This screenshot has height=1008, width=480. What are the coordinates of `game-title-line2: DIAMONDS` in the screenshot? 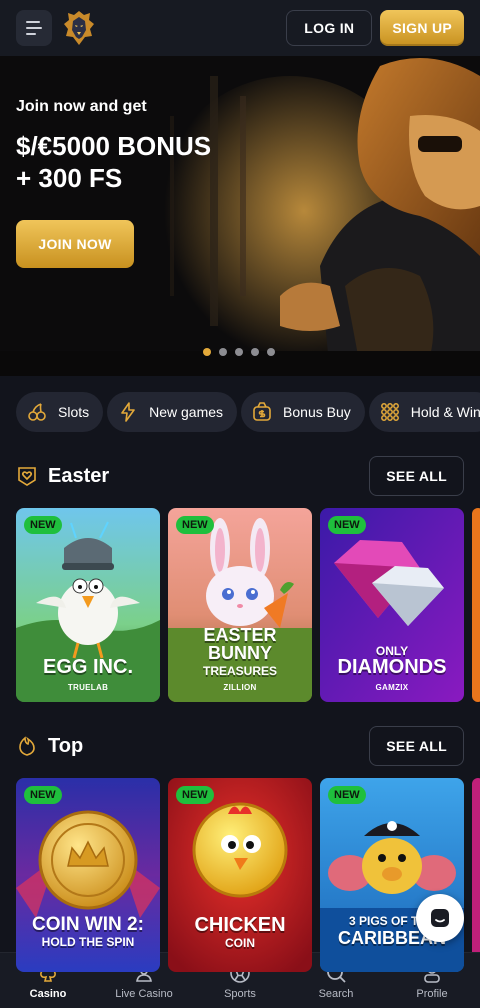 It's located at (392, 667).